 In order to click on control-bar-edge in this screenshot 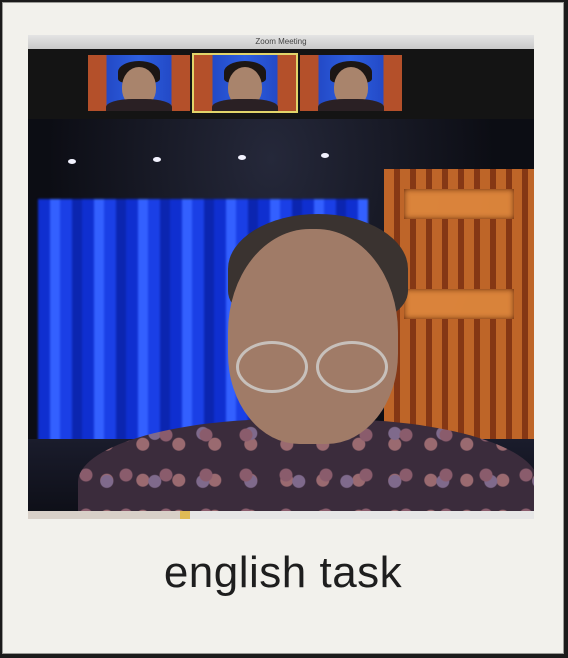, I will do `click(281, 515)`.